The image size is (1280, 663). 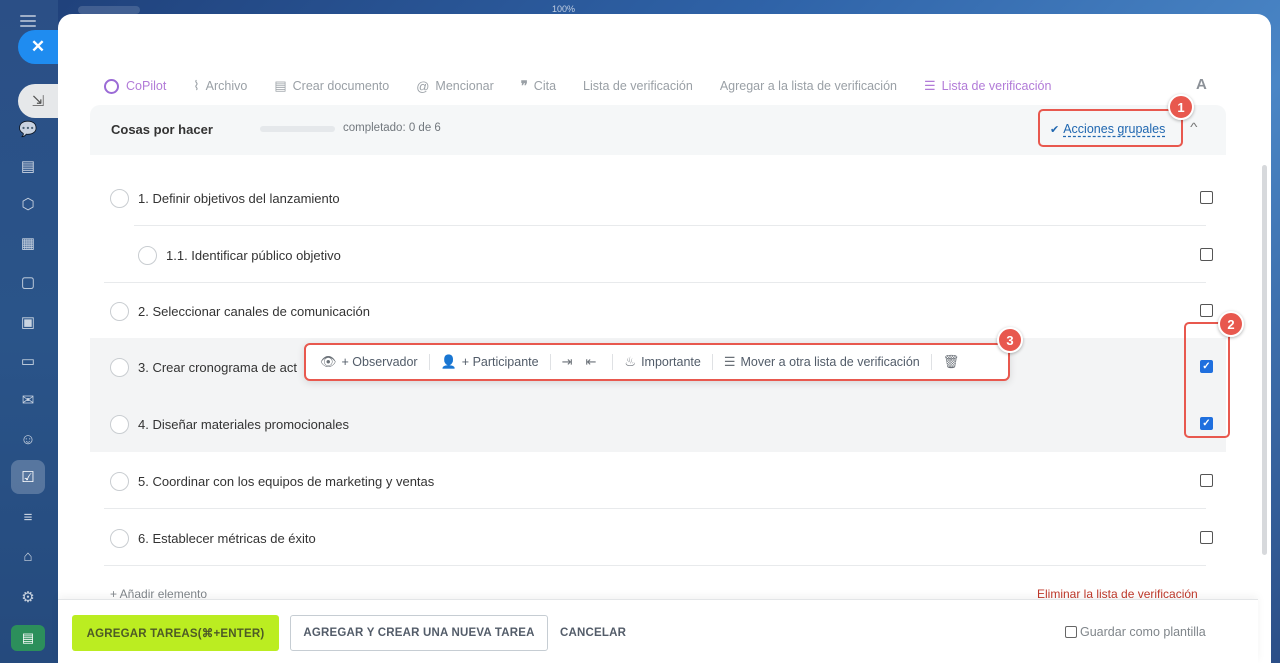 I want to click on add-to-checklist-button: Agregar a la lista de verificación, so click(x=808, y=86).